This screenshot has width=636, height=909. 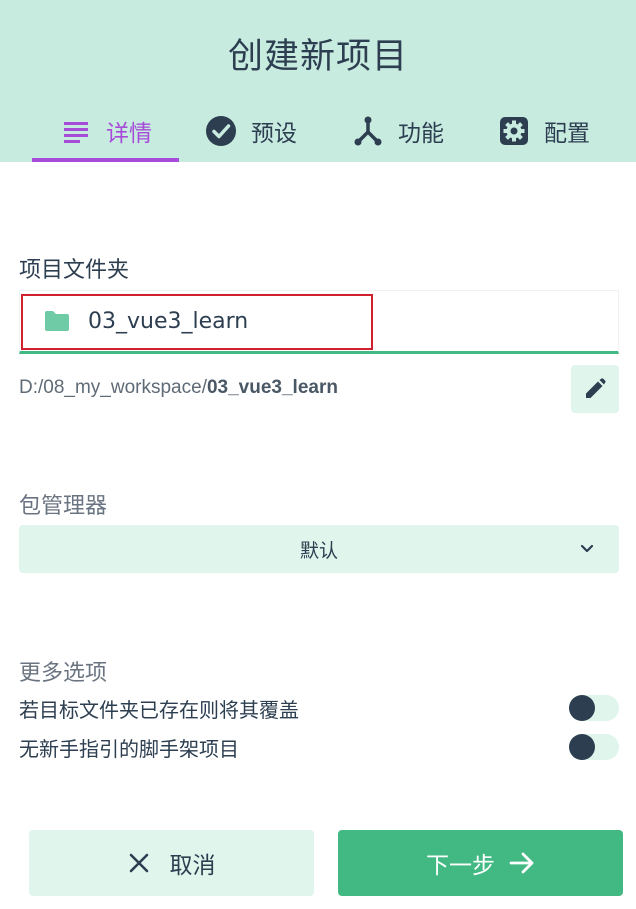 I want to click on tab-label: 配置, so click(x=567, y=134).